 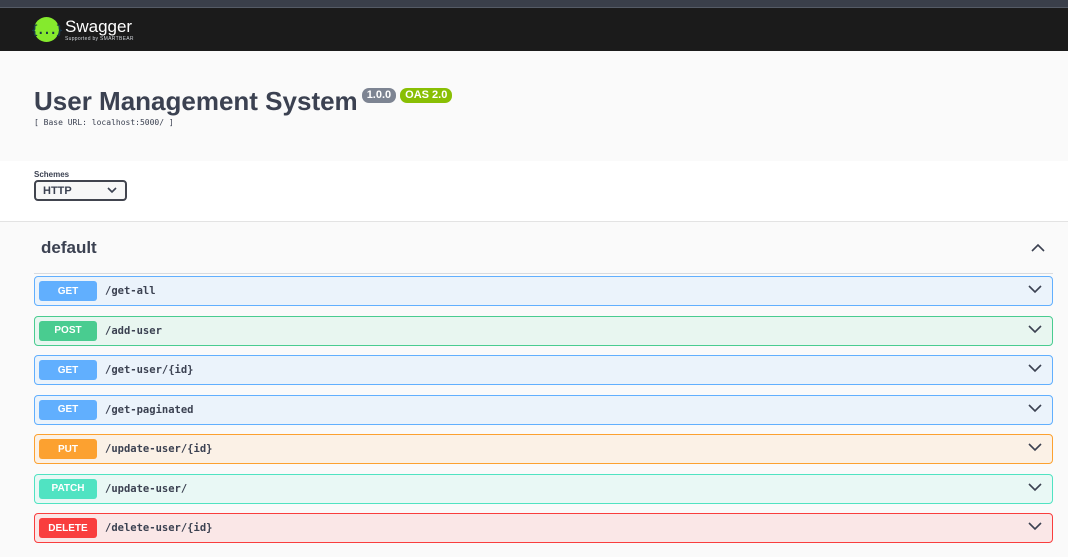 What do you see at coordinates (379, 95) in the screenshot?
I see `version-badge: 1.0.0` at bounding box center [379, 95].